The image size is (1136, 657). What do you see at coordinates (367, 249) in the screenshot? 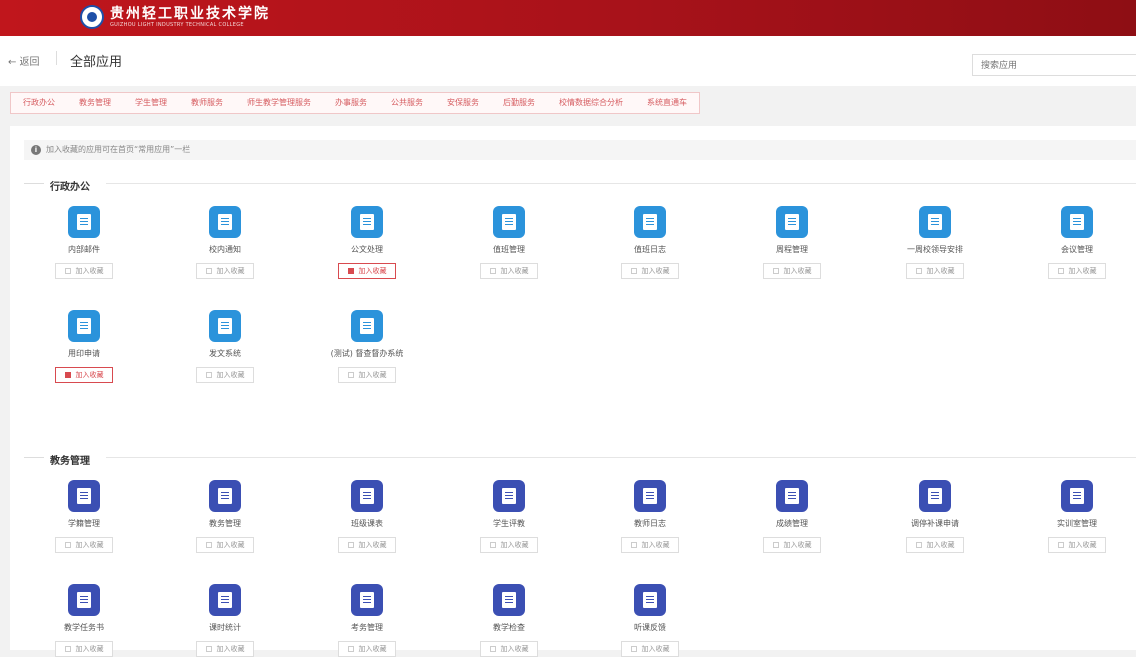
I see `app-name: 公文处理` at bounding box center [367, 249].